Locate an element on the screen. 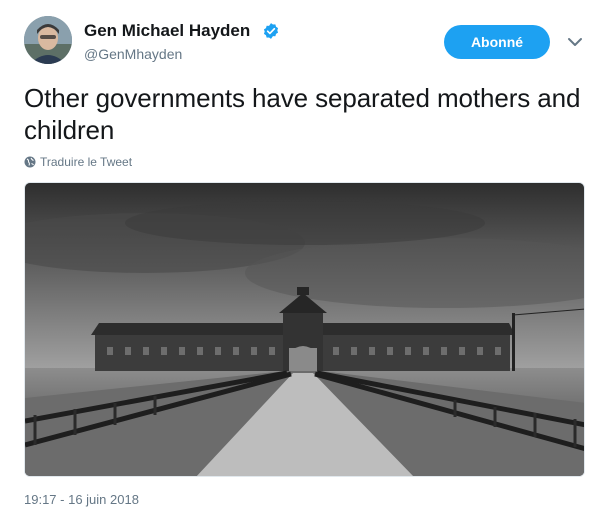 The image size is (611, 519). translate-tweet-link: Traduire le Tweet is located at coordinates (78, 162).